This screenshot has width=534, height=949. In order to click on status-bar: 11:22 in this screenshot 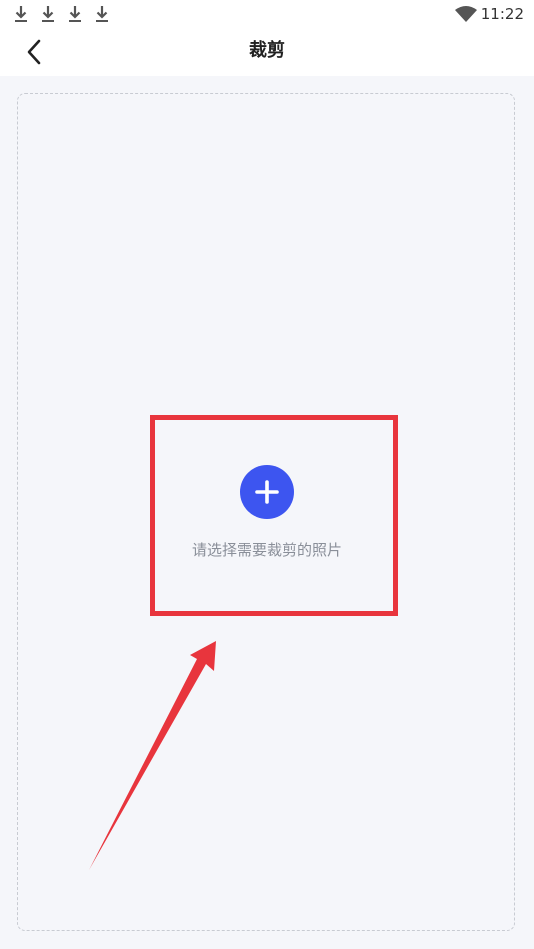, I will do `click(267, 14)`.